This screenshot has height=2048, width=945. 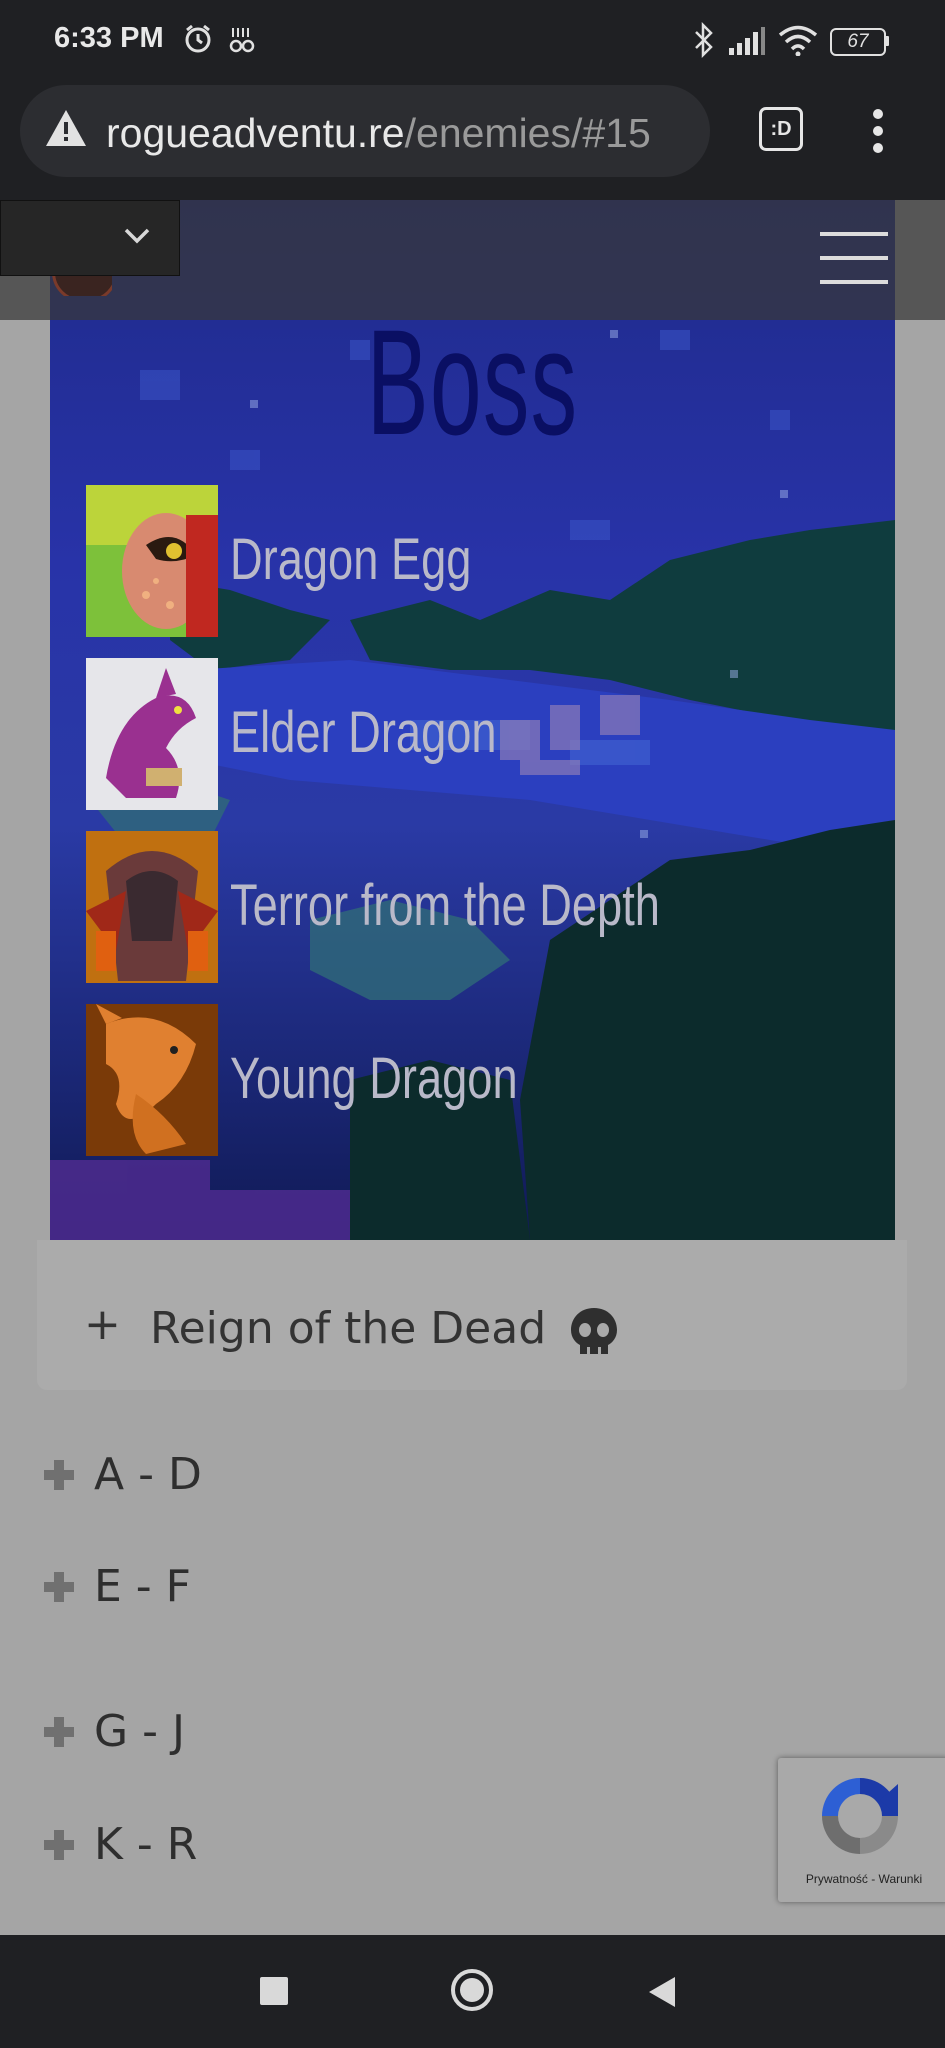 I want to click on dragon-egg-portrait, so click(x=152, y=561).